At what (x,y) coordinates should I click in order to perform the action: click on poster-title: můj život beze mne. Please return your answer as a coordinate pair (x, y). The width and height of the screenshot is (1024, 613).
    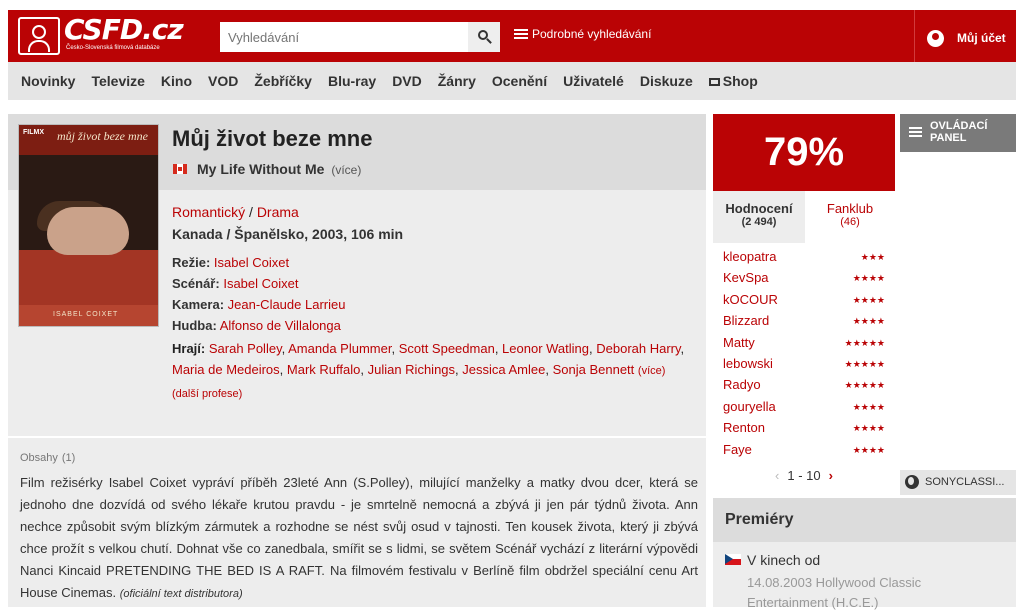
    Looking at the image, I should click on (102, 136).